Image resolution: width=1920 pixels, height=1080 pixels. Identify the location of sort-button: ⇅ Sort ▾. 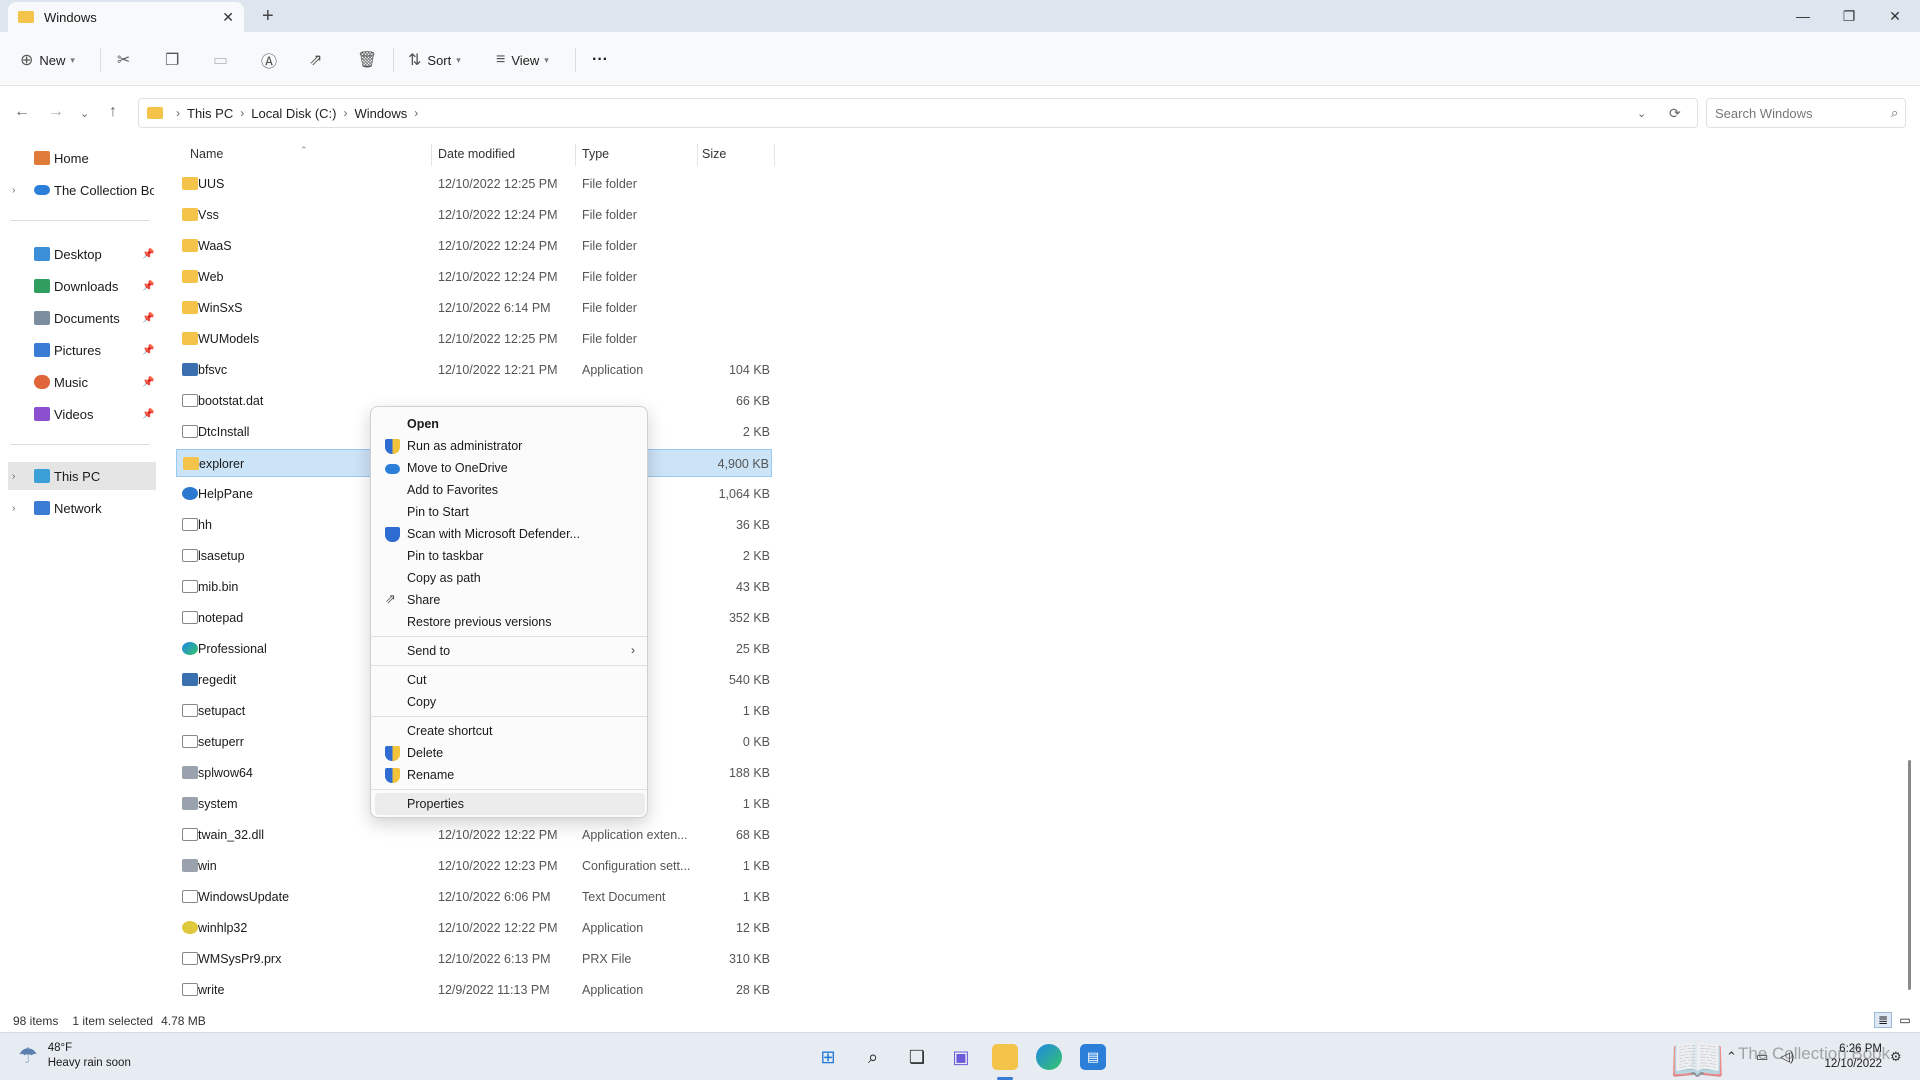
(434, 60).